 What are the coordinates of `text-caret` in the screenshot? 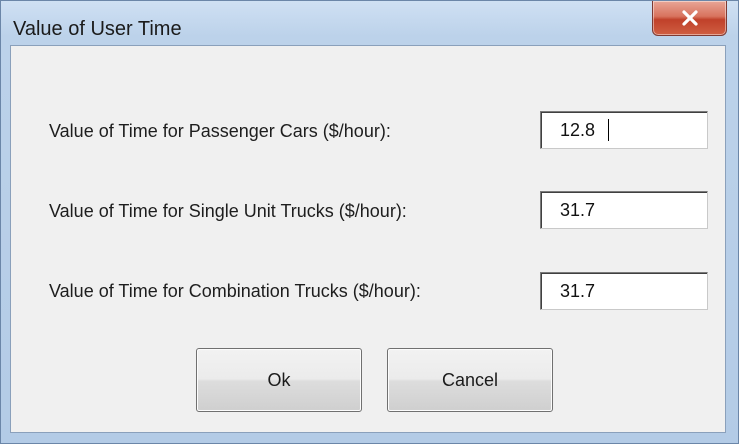 It's located at (608, 130).